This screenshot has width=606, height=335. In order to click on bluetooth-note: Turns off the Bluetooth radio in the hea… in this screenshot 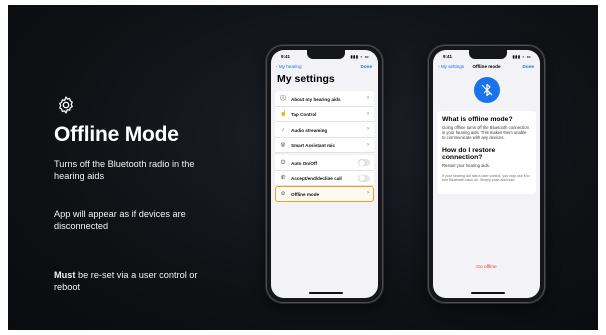, I will do `click(124, 170)`.